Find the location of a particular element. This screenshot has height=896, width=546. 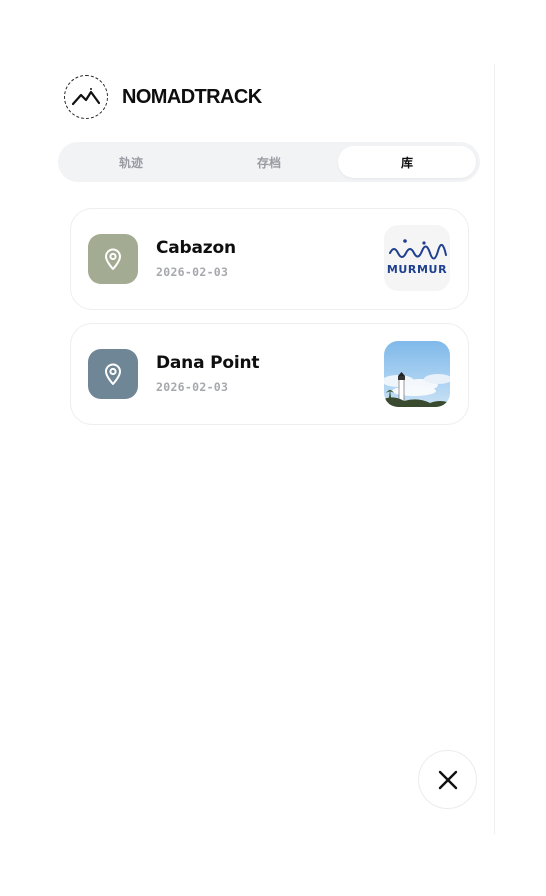

murmur-wave-icon is located at coordinates (418, 249).